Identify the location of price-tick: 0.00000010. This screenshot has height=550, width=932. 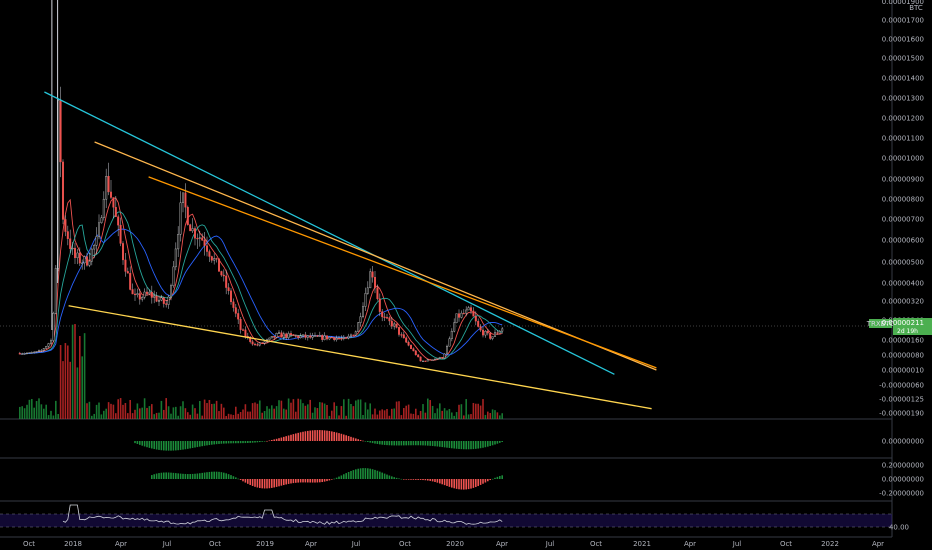
(903, 371).